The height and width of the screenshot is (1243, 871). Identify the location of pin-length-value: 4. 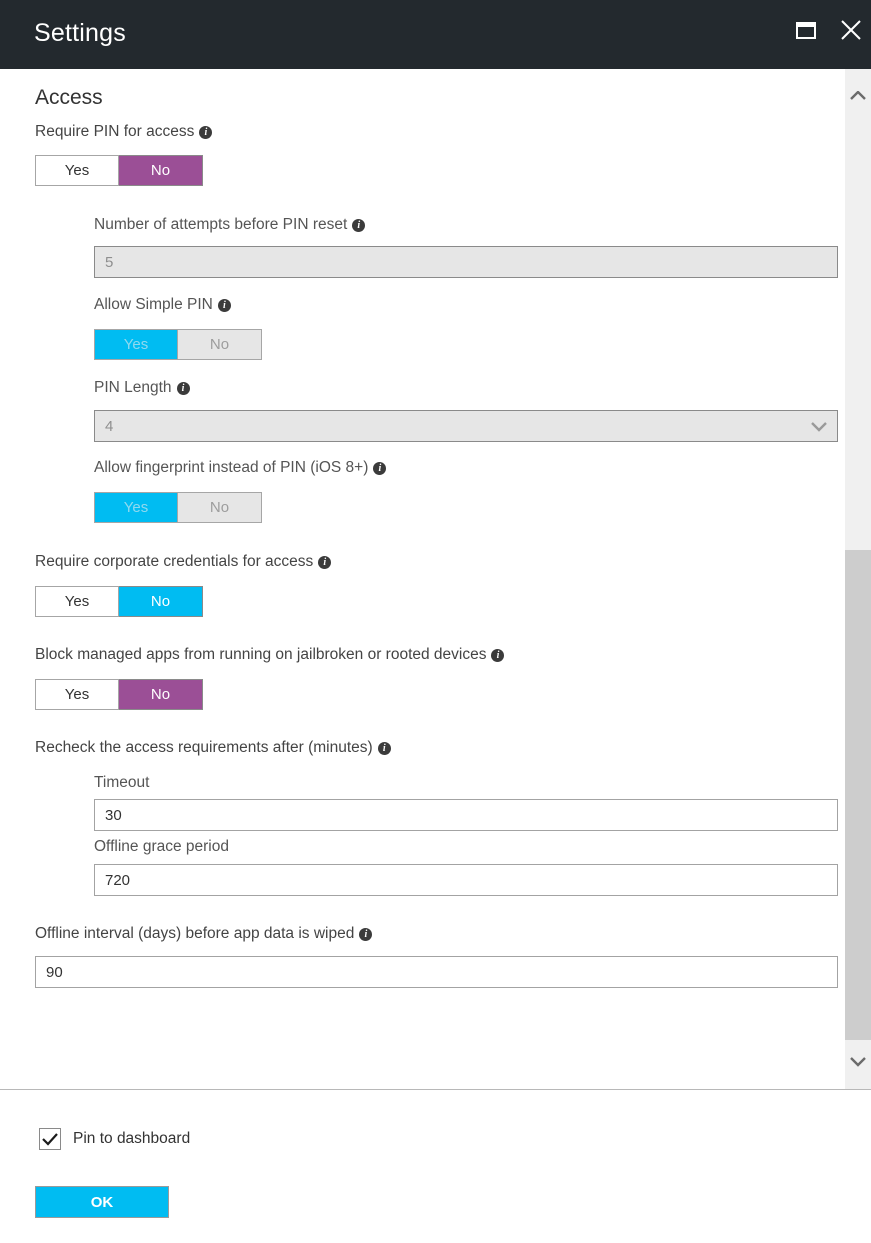
(109, 426).